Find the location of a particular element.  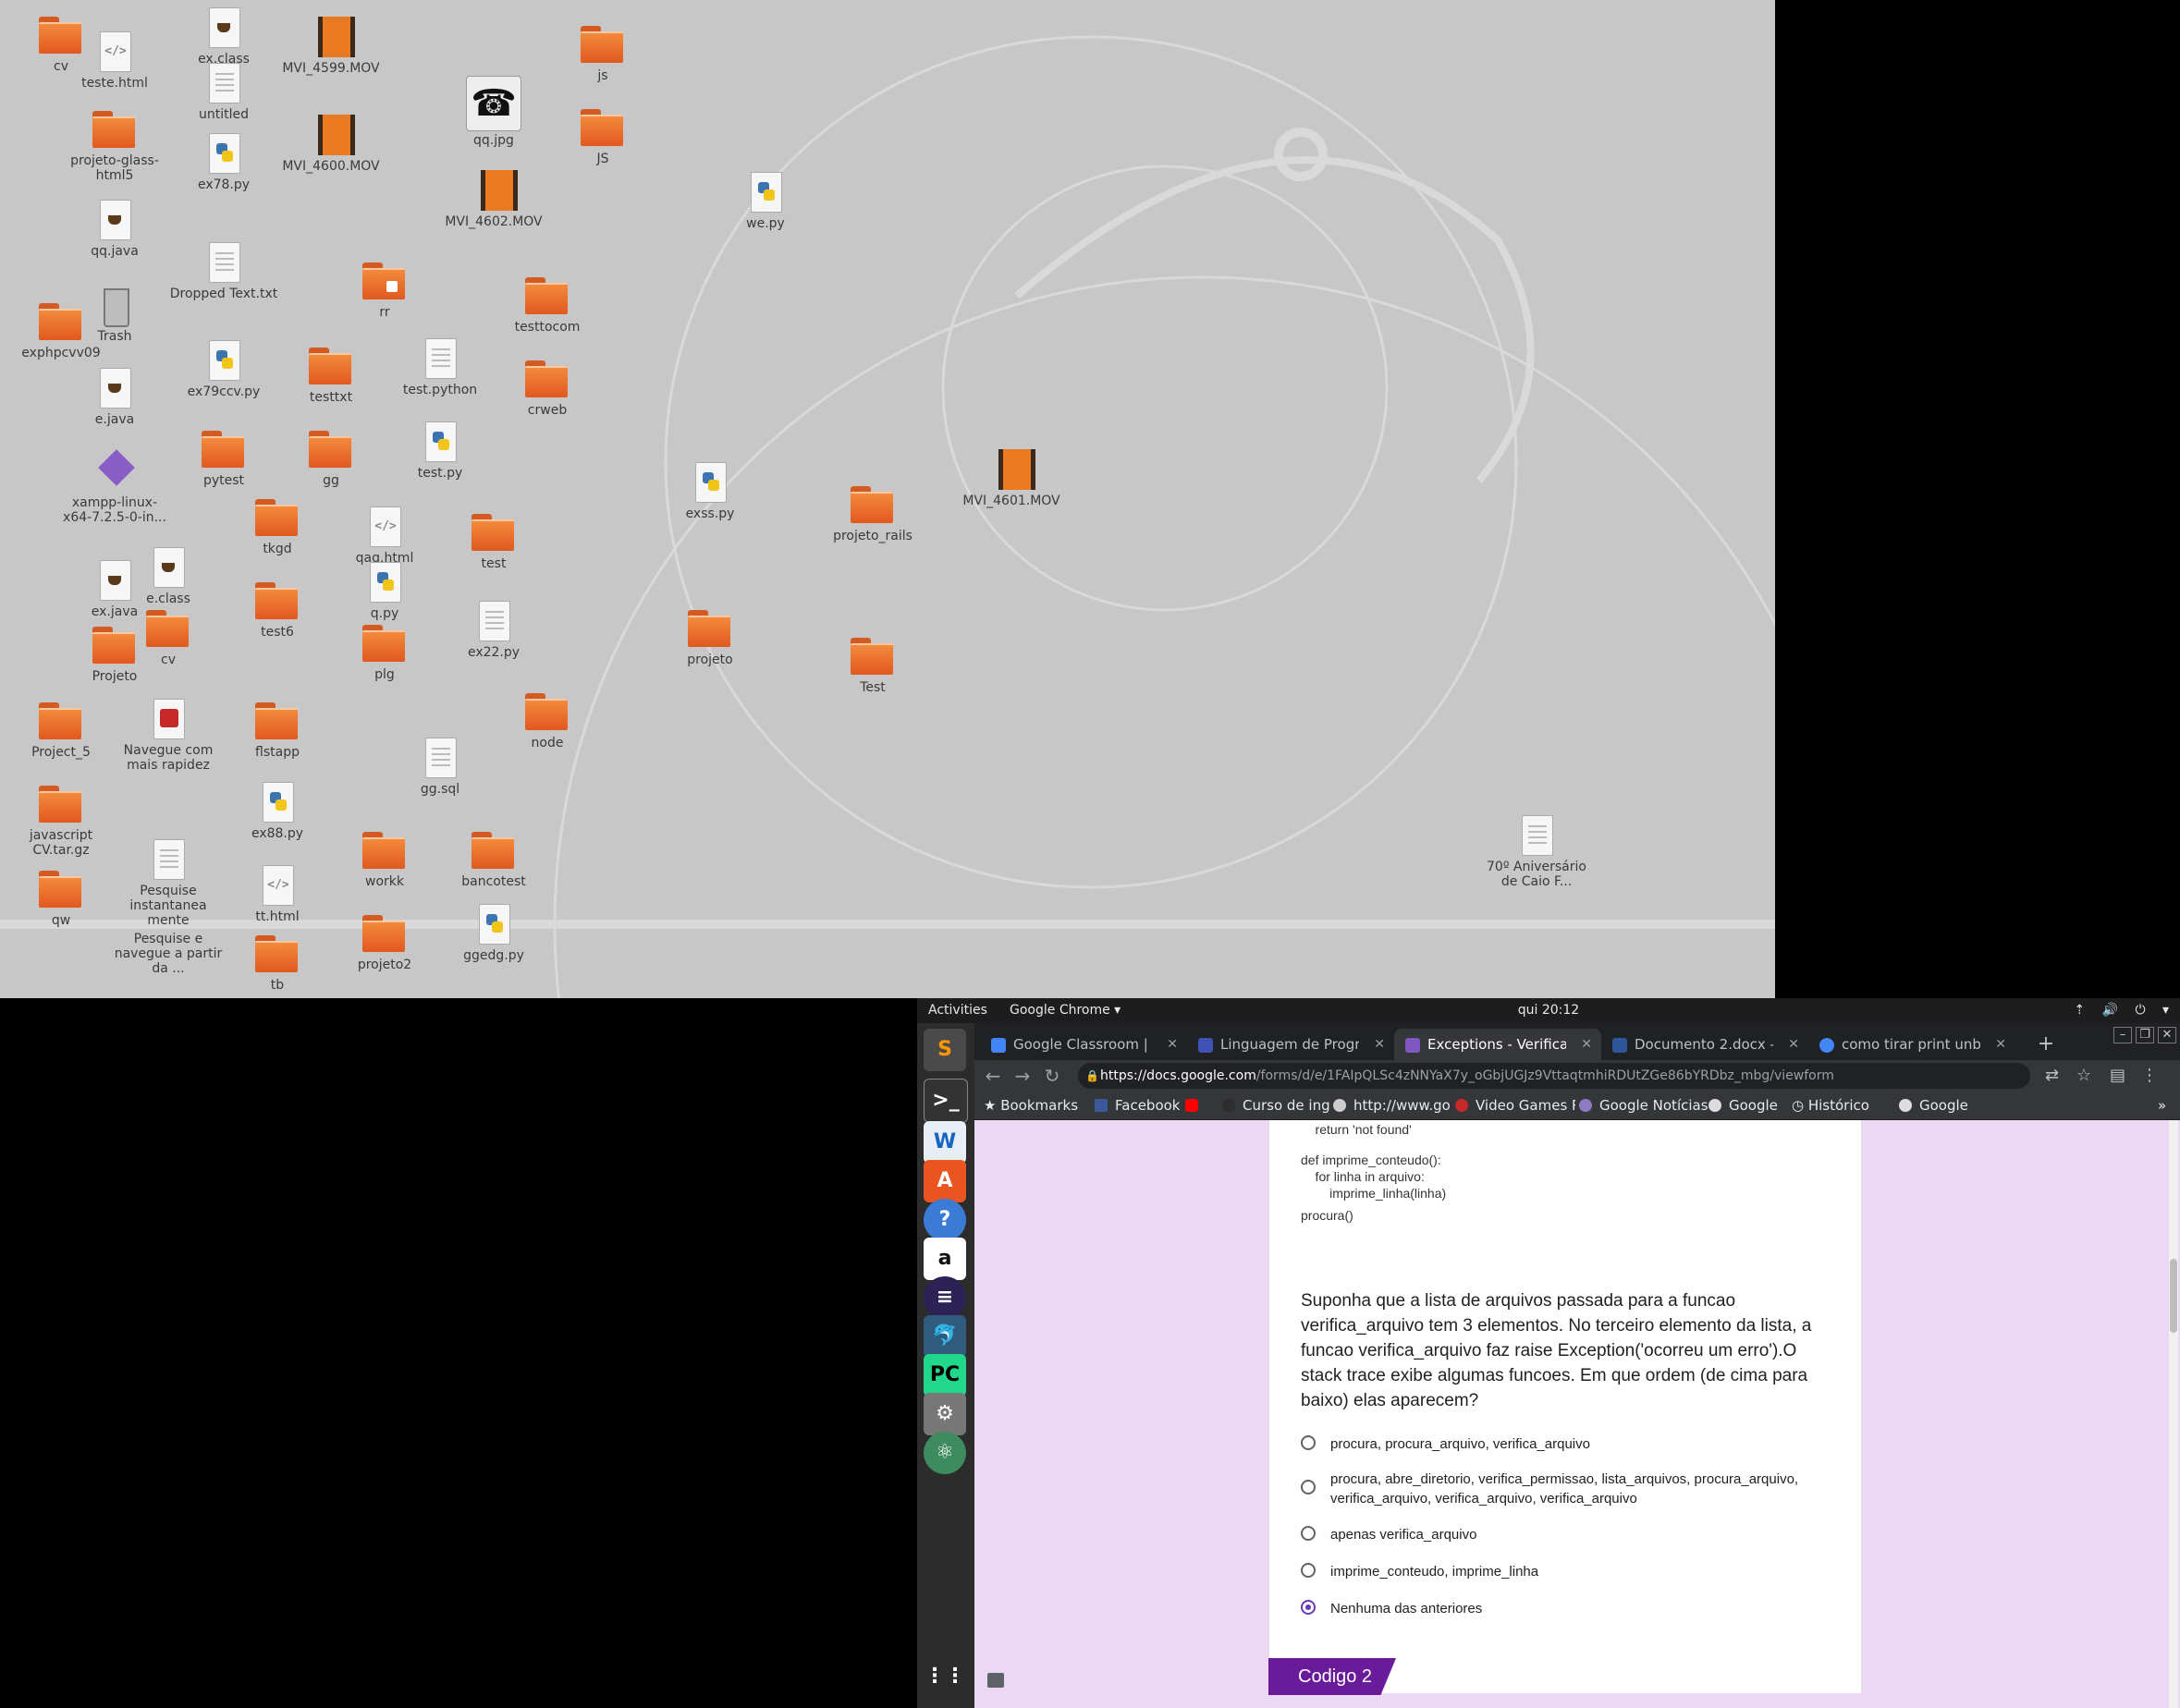

minimize-icon: – is located at coordinates (2122, 1035).